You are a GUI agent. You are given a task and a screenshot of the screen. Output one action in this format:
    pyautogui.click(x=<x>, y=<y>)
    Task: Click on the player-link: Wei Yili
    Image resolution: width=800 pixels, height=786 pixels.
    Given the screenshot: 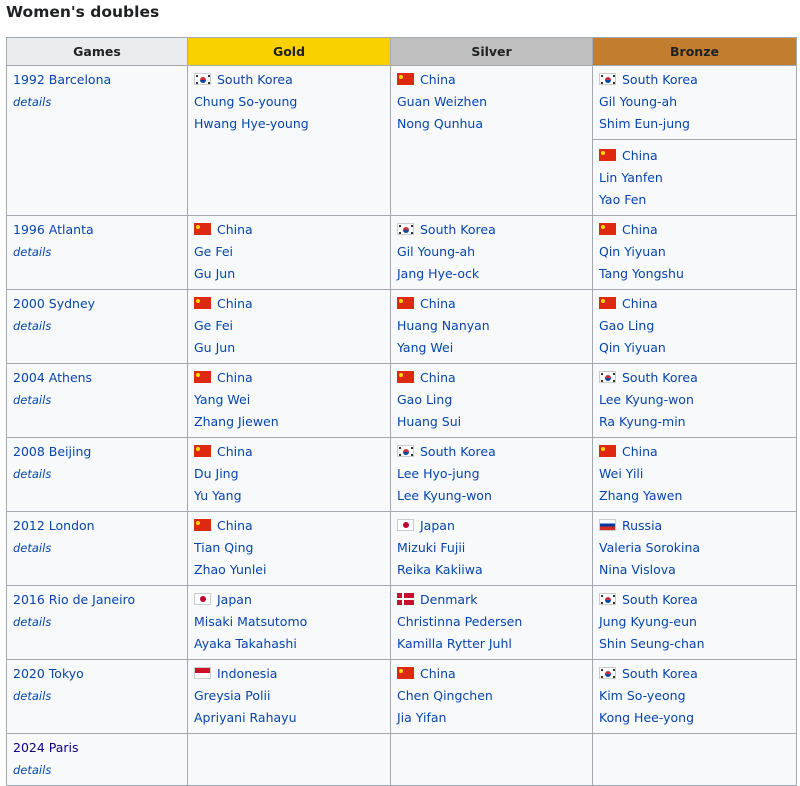 What is the action you would take?
    pyautogui.click(x=621, y=473)
    